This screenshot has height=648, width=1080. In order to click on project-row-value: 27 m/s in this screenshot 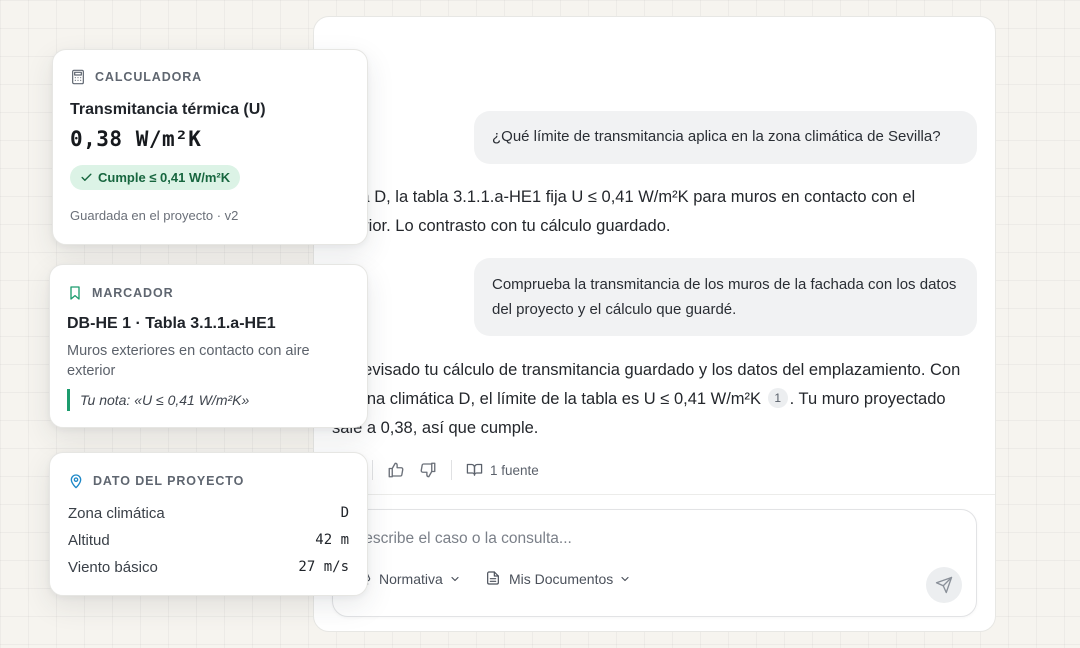, I will do `click(323, 567)`.